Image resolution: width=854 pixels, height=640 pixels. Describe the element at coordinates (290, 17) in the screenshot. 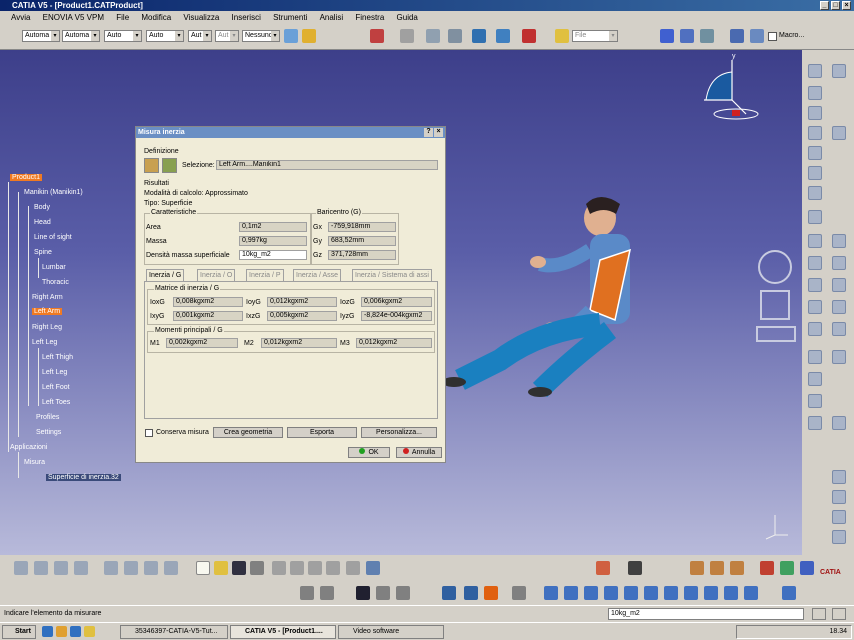

I see `menu-strumenti: Strumenti` at that location.